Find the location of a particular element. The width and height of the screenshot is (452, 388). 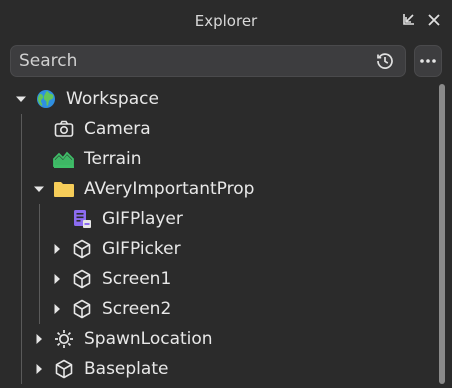

more-options-button is located at coordinates (428, 61).